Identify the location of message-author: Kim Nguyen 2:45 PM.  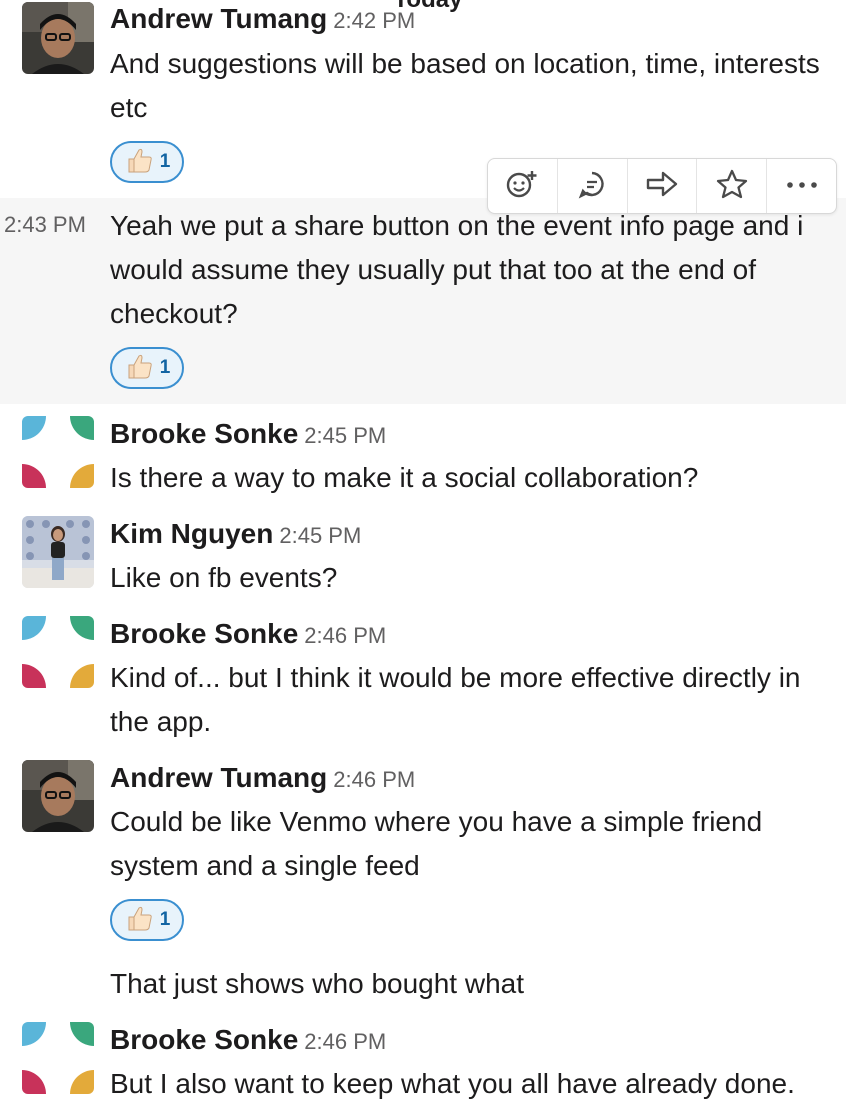
(235, 535).